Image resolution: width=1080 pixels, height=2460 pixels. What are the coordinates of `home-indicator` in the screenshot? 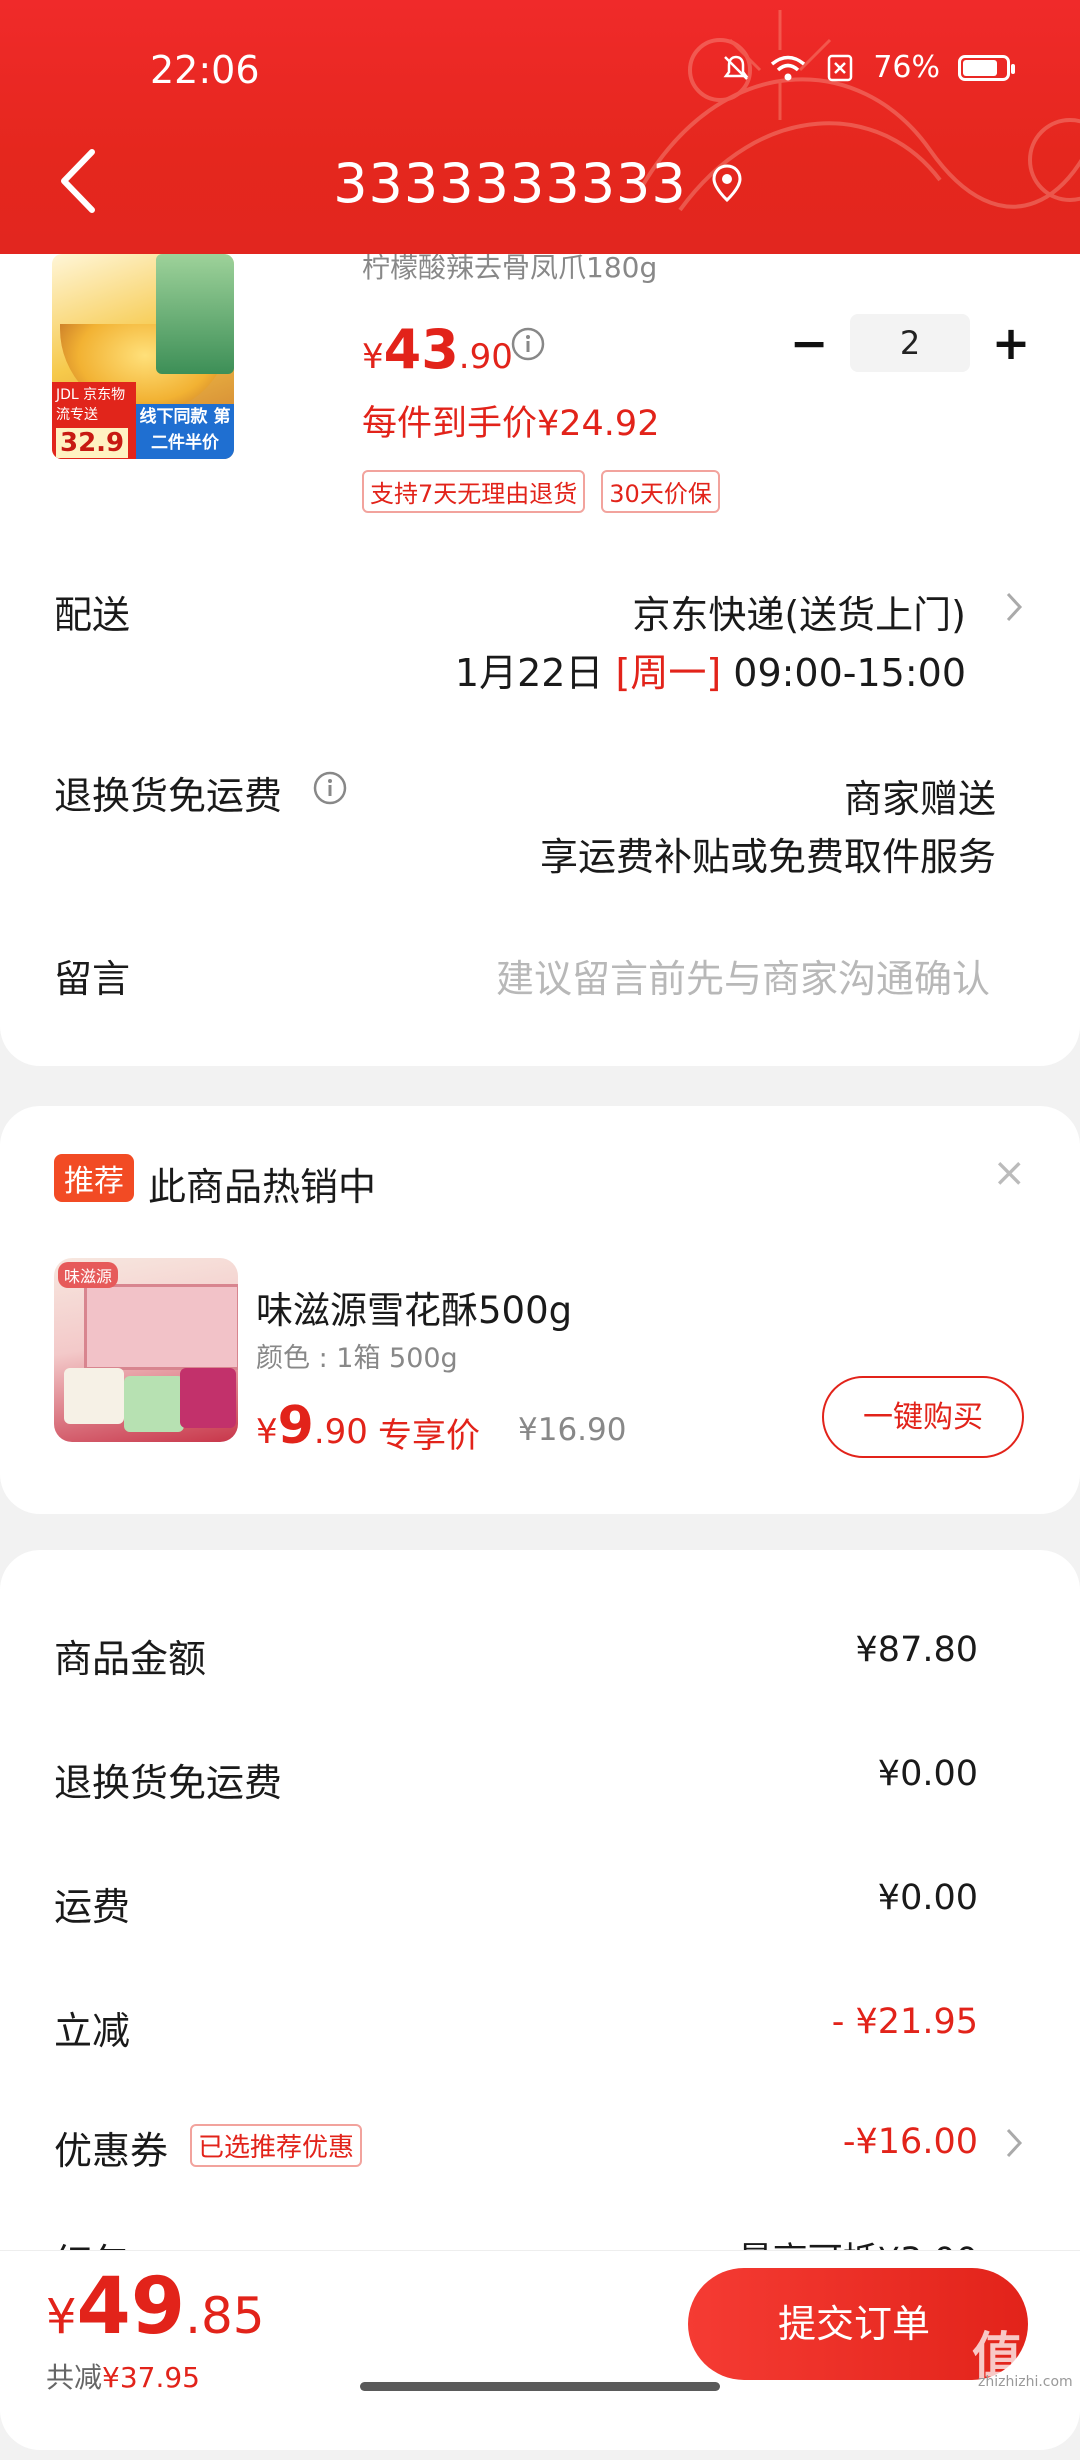 It's located at (540, 2386).